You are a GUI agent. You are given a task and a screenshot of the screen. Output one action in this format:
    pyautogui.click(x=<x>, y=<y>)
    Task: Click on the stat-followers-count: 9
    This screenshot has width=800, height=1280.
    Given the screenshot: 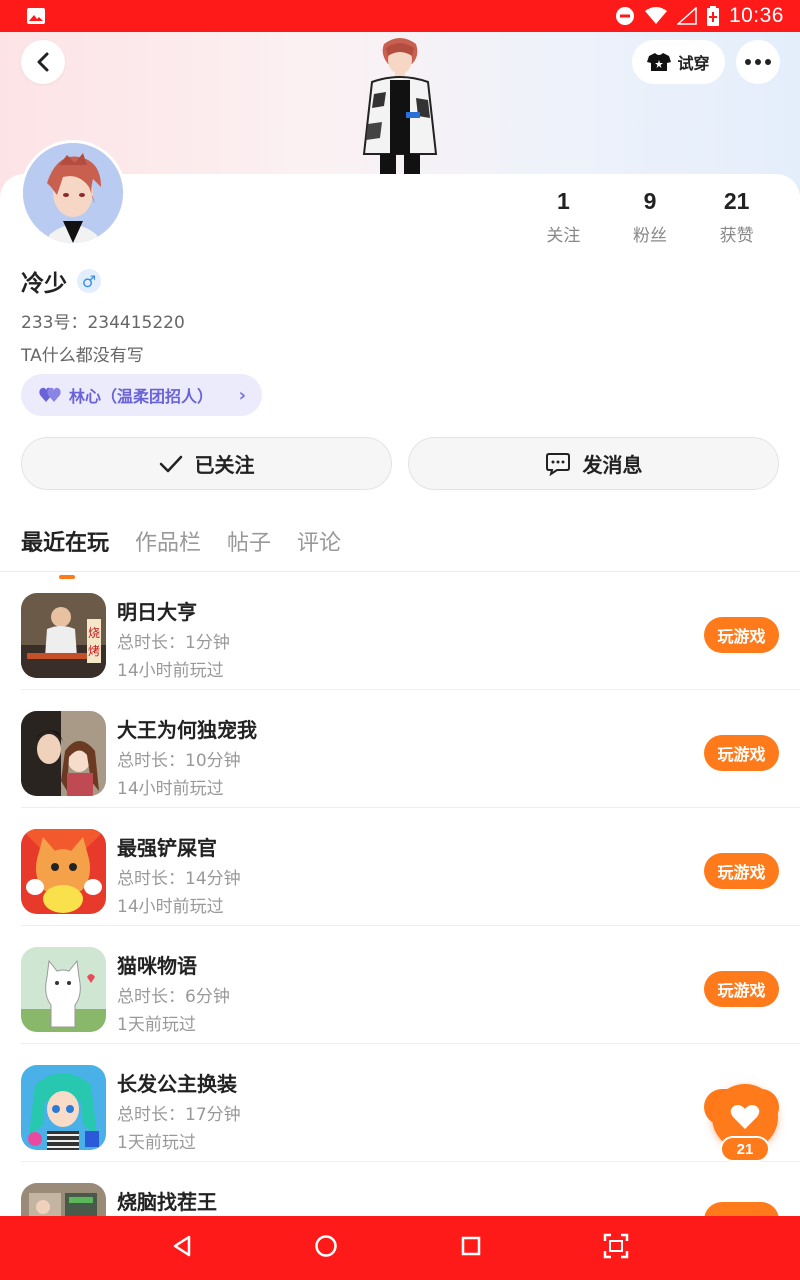 What is the action you would take?
    pyautogui.click(x=650, y=201)
    